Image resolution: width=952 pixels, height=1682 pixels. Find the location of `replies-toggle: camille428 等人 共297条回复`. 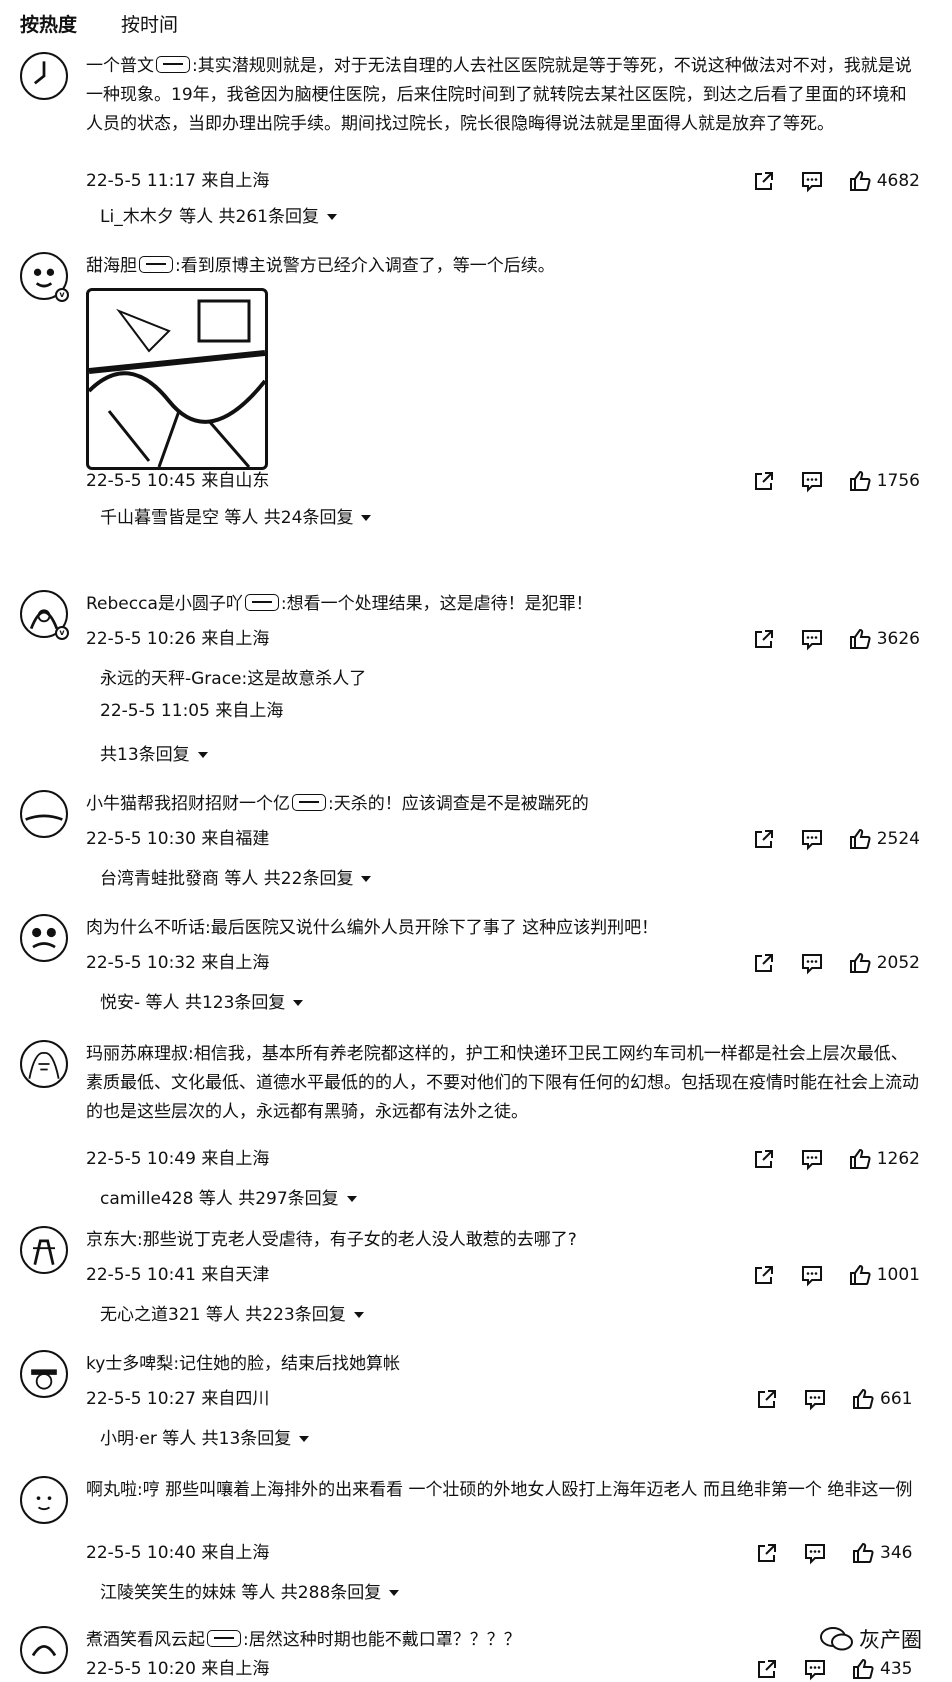

replies-toggle: camille428 等人 共297条回复 is located at coordinates (228, 1199).